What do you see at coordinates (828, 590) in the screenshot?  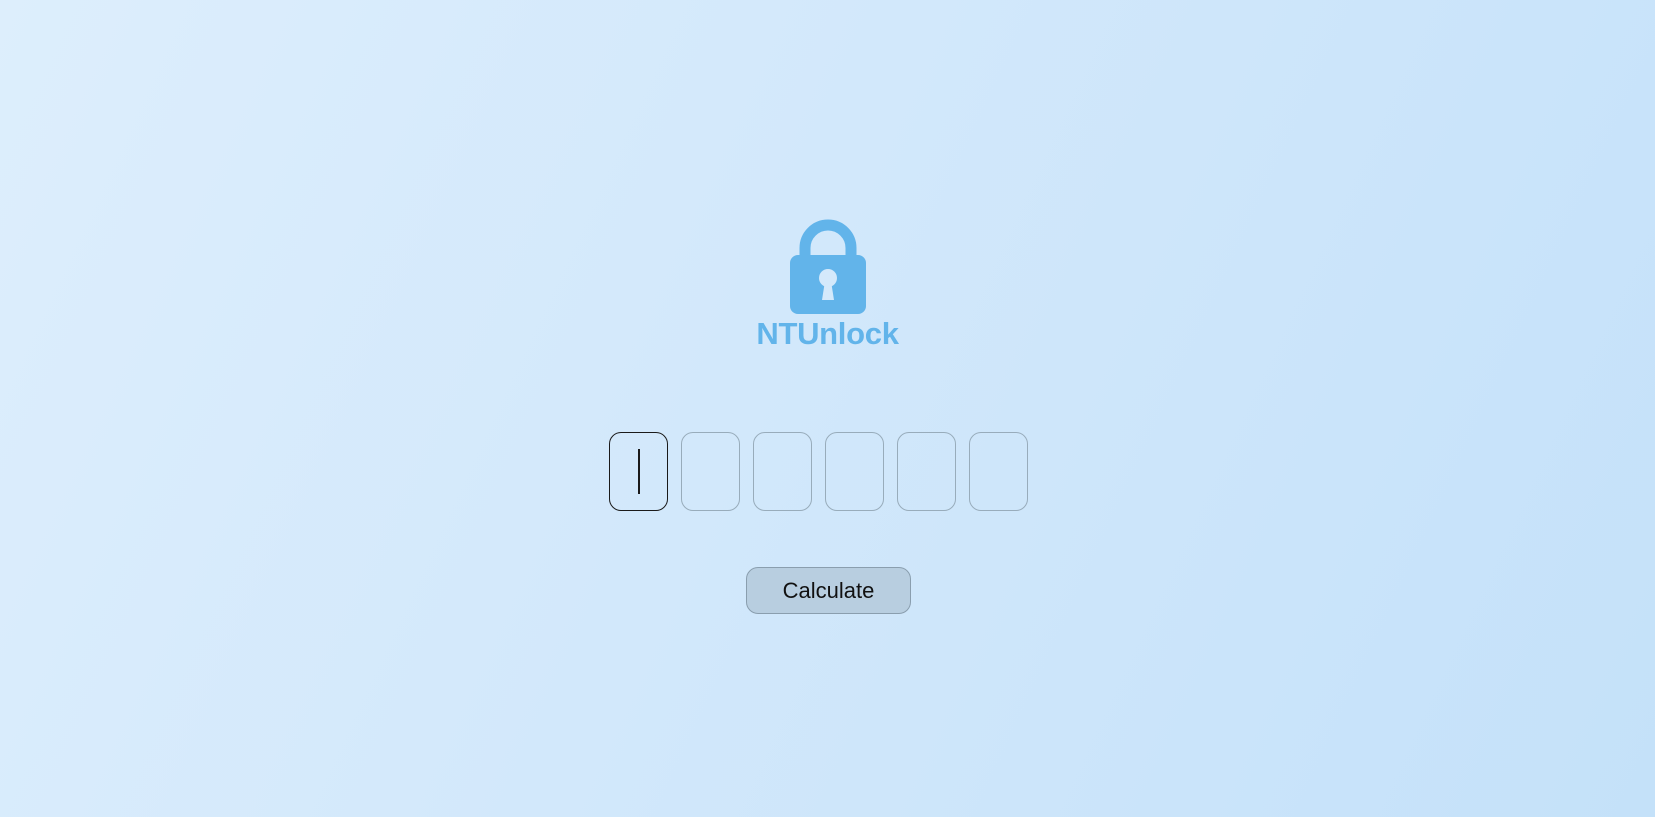 I see `calculate-button: Calculate` at bounding box center [828, 590].